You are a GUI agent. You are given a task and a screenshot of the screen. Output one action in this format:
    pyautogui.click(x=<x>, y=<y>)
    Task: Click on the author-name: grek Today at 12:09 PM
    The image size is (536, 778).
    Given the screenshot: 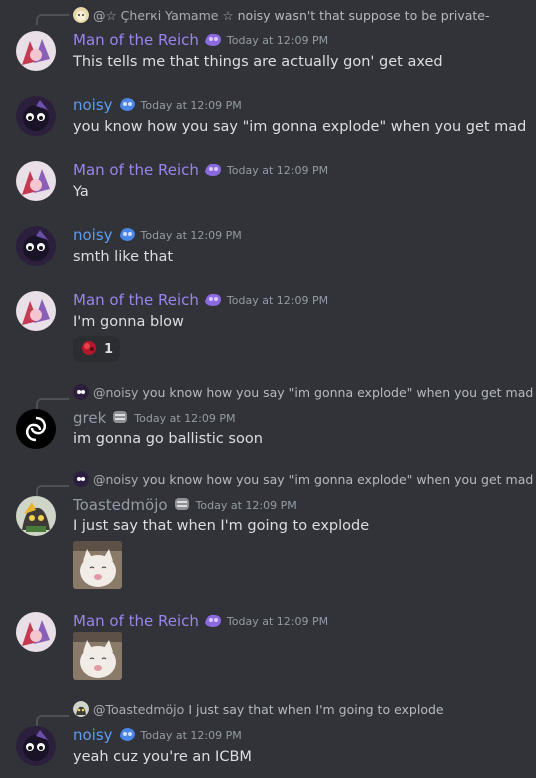 What is the action you would take?
    pyautogui.click(x=154, y=418)
    